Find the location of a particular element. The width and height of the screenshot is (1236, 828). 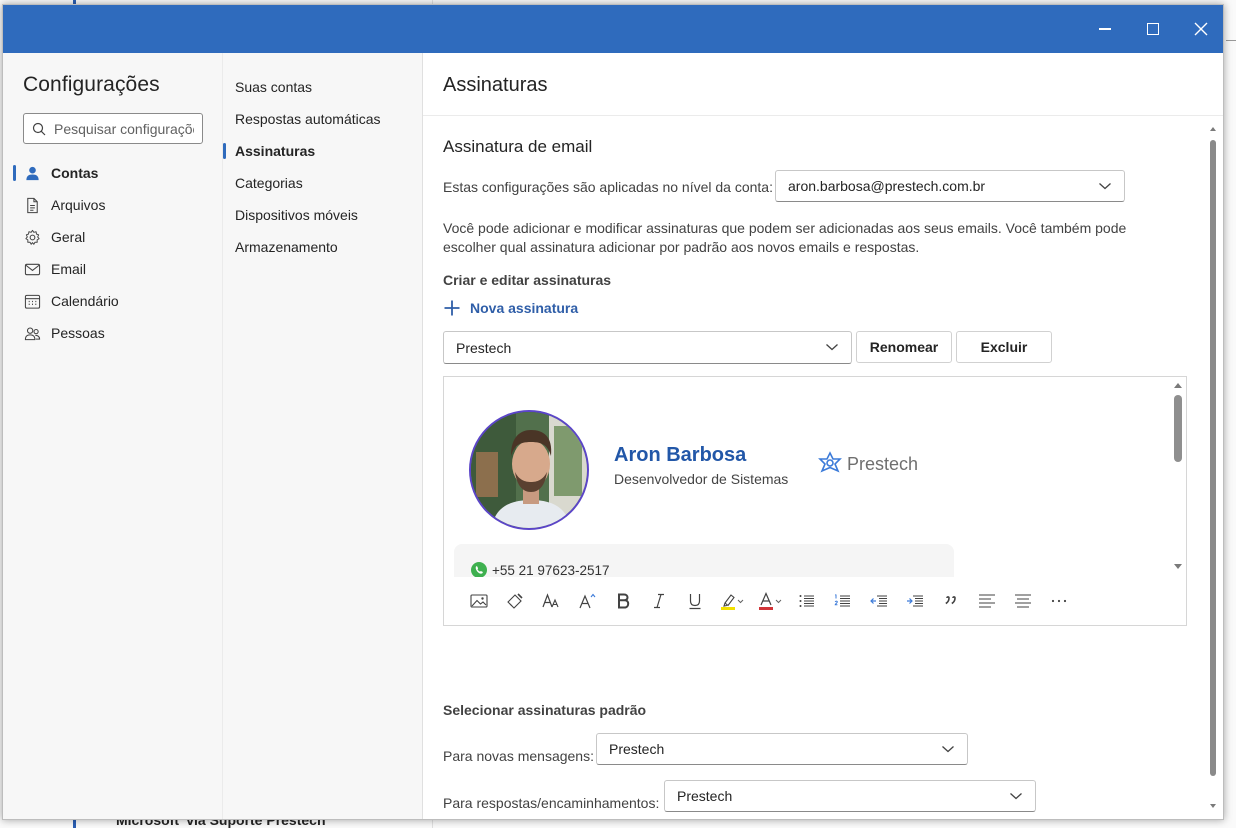

signature-select-value: Prestech is located at coordinates (484, 347).